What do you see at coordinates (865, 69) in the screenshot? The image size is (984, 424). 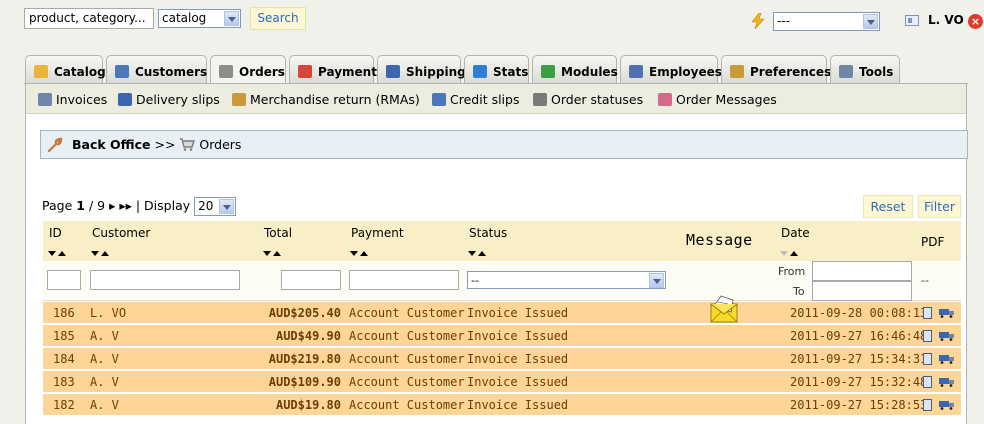 I see `tab-tools: Tools` at bounding box center [865, 69].